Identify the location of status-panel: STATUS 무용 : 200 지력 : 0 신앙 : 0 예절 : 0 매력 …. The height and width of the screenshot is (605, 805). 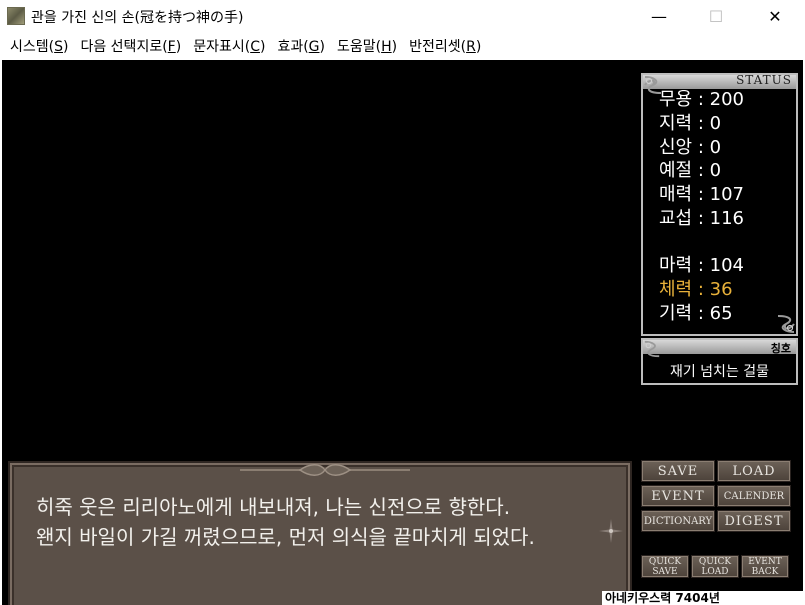
(719, 204).